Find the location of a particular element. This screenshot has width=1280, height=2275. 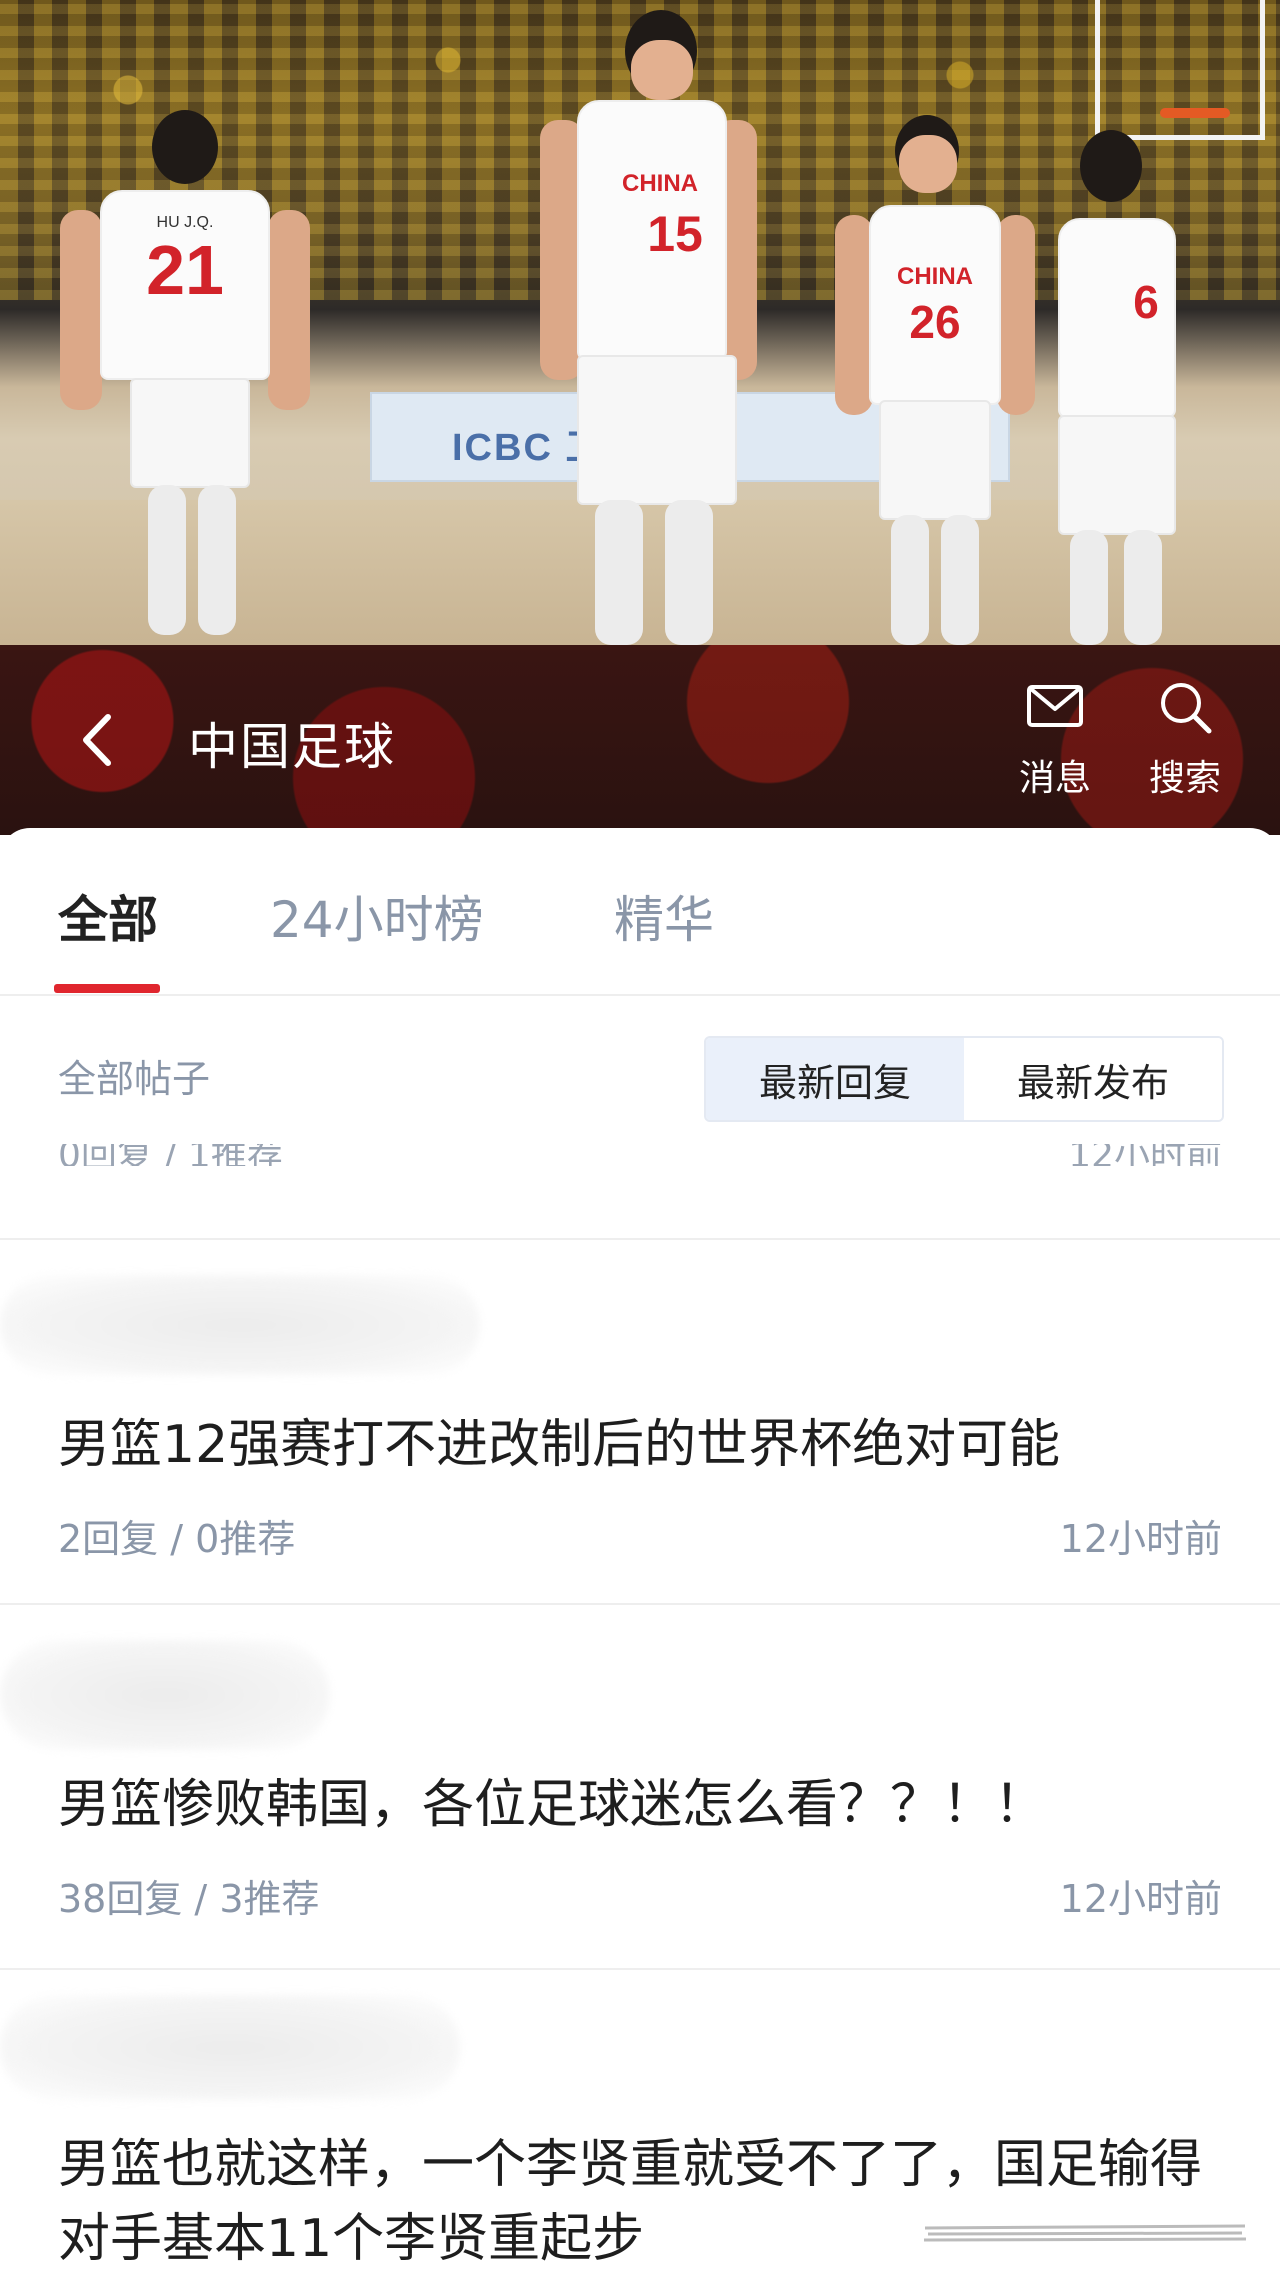

filter-row: 全部帖子 最新回复 最新发布 is located at coordinates (640, 1063).